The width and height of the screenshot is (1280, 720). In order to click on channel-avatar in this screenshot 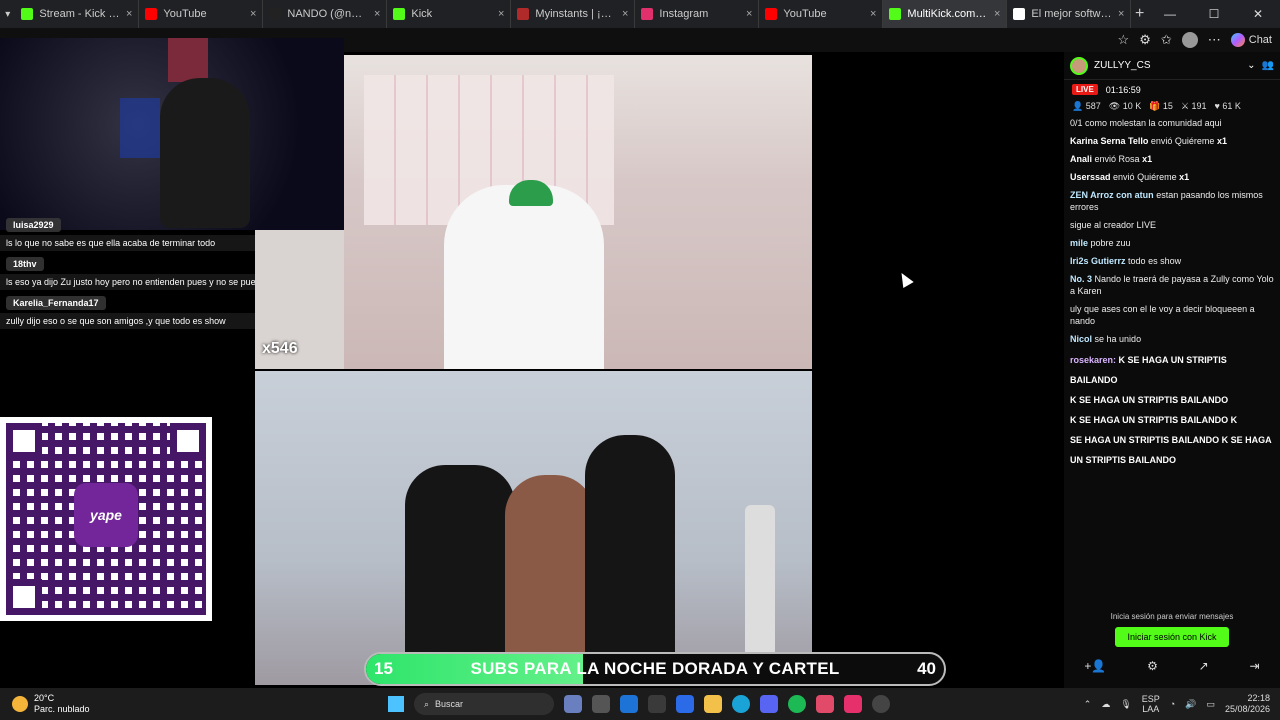, I will do `click(1079, 65)`.